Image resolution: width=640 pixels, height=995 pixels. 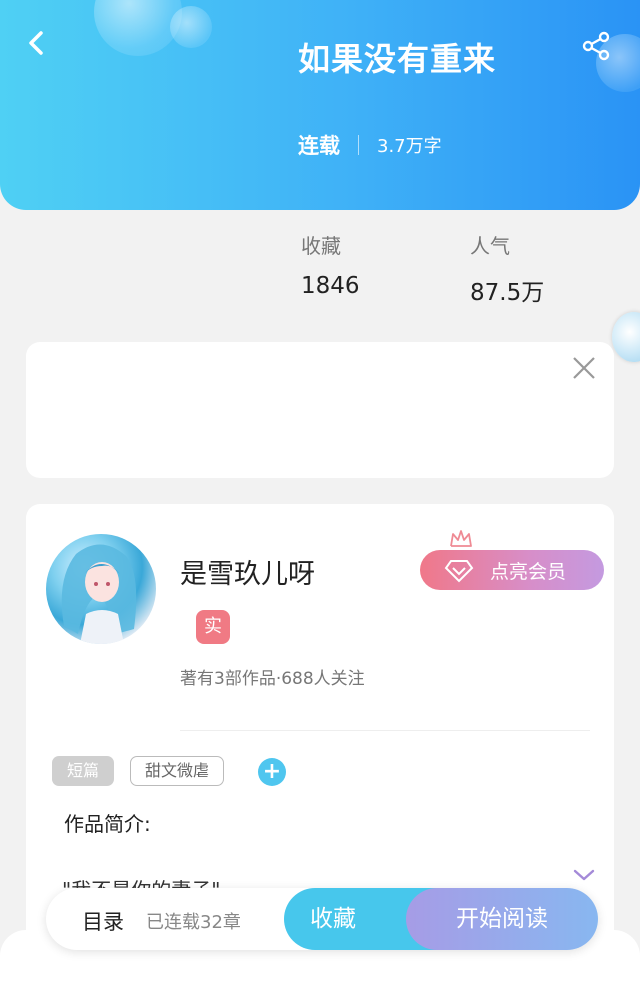 What do you see at coordinates (584, 368) in the screenshot?
I see `close-icon` at bounding box center [584, 368].